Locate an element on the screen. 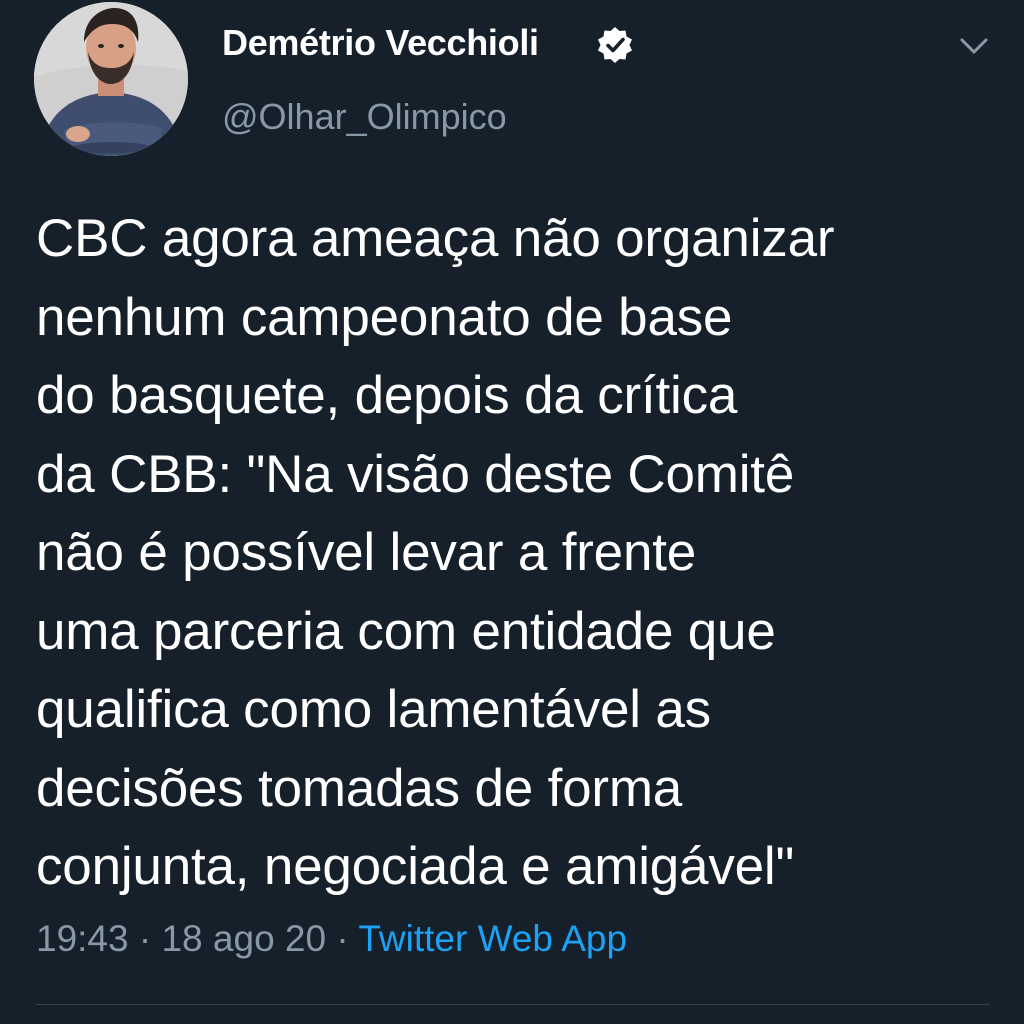 The width and height of the screenshot is (1024, 1024). tweet-text-line: qualifica como lamentável as is located at coordinates (373, 709).